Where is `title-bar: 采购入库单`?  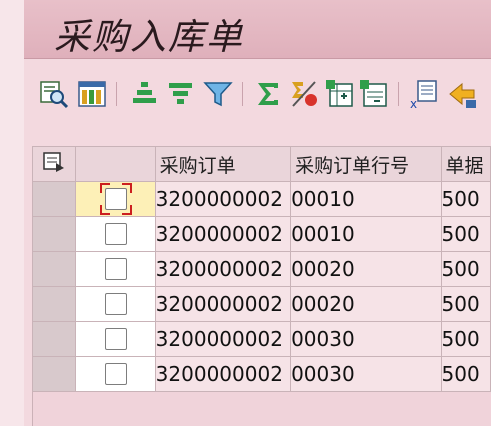 title-bar: 采购入库单 is located at coordinates (257, 29).